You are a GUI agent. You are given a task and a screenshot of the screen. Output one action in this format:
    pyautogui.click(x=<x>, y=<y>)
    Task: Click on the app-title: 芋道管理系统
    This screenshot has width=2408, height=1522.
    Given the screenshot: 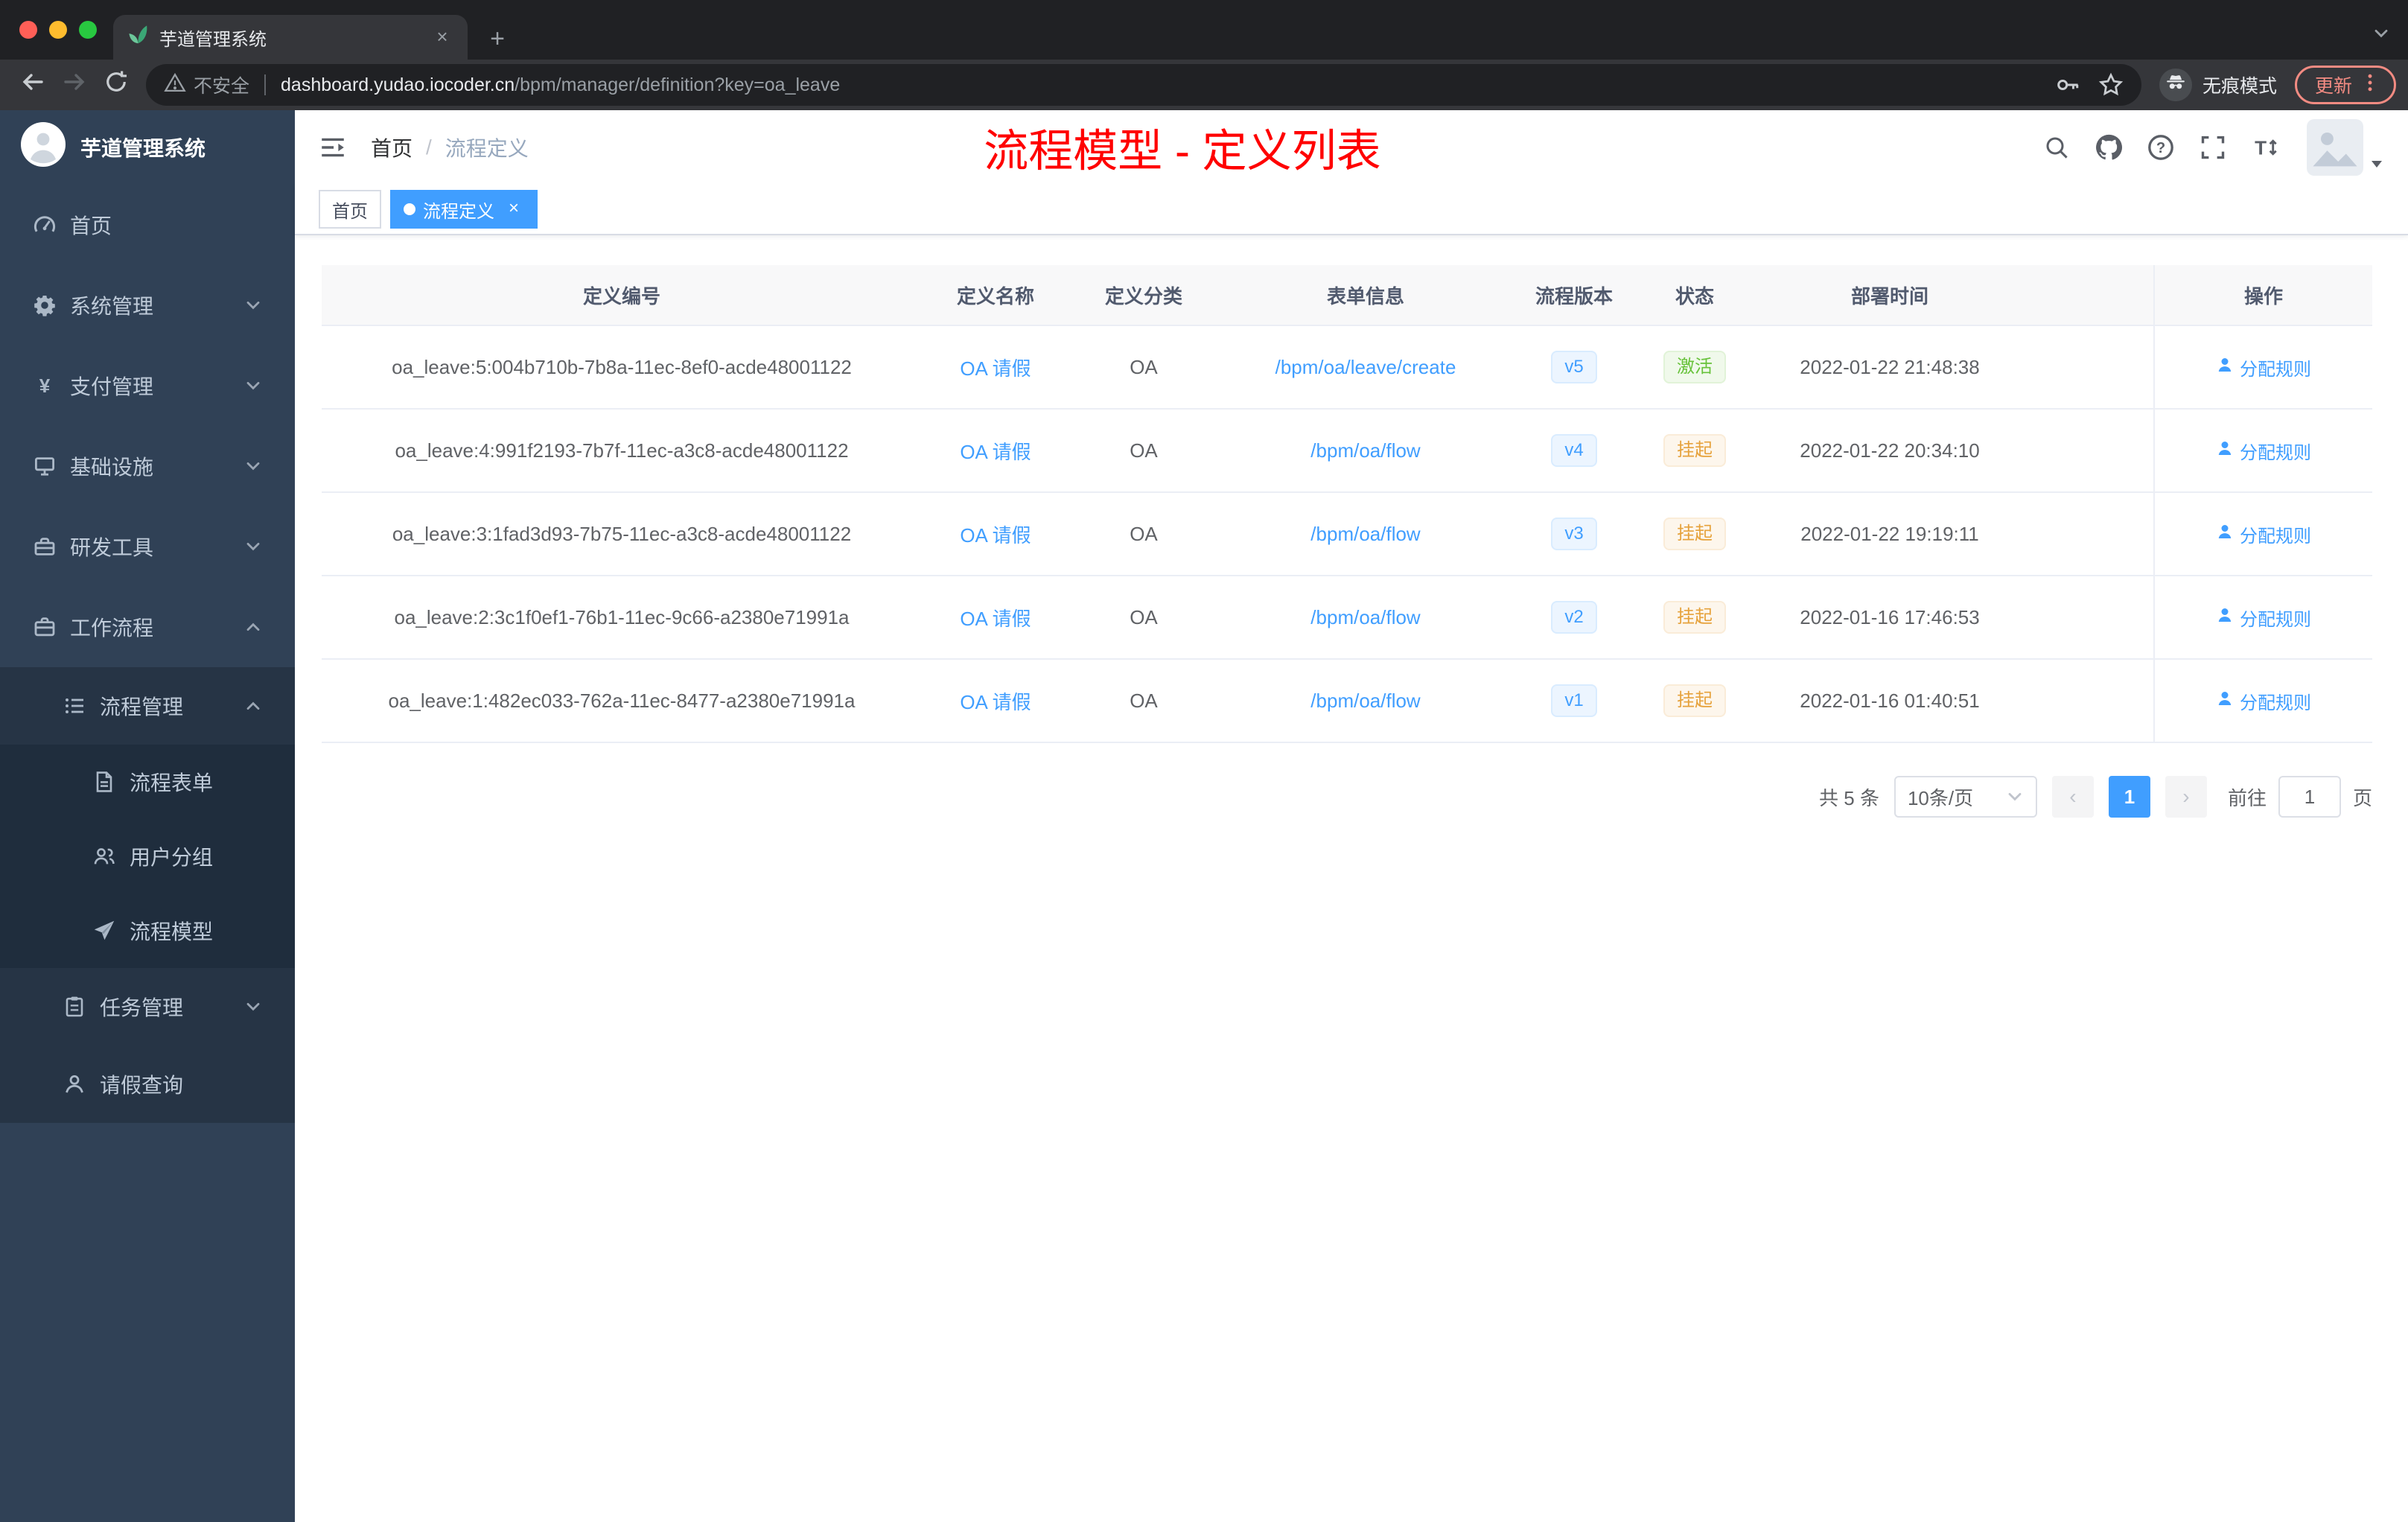 What is the action you would take?
    pyautogui.click(x=143, y=148)
    